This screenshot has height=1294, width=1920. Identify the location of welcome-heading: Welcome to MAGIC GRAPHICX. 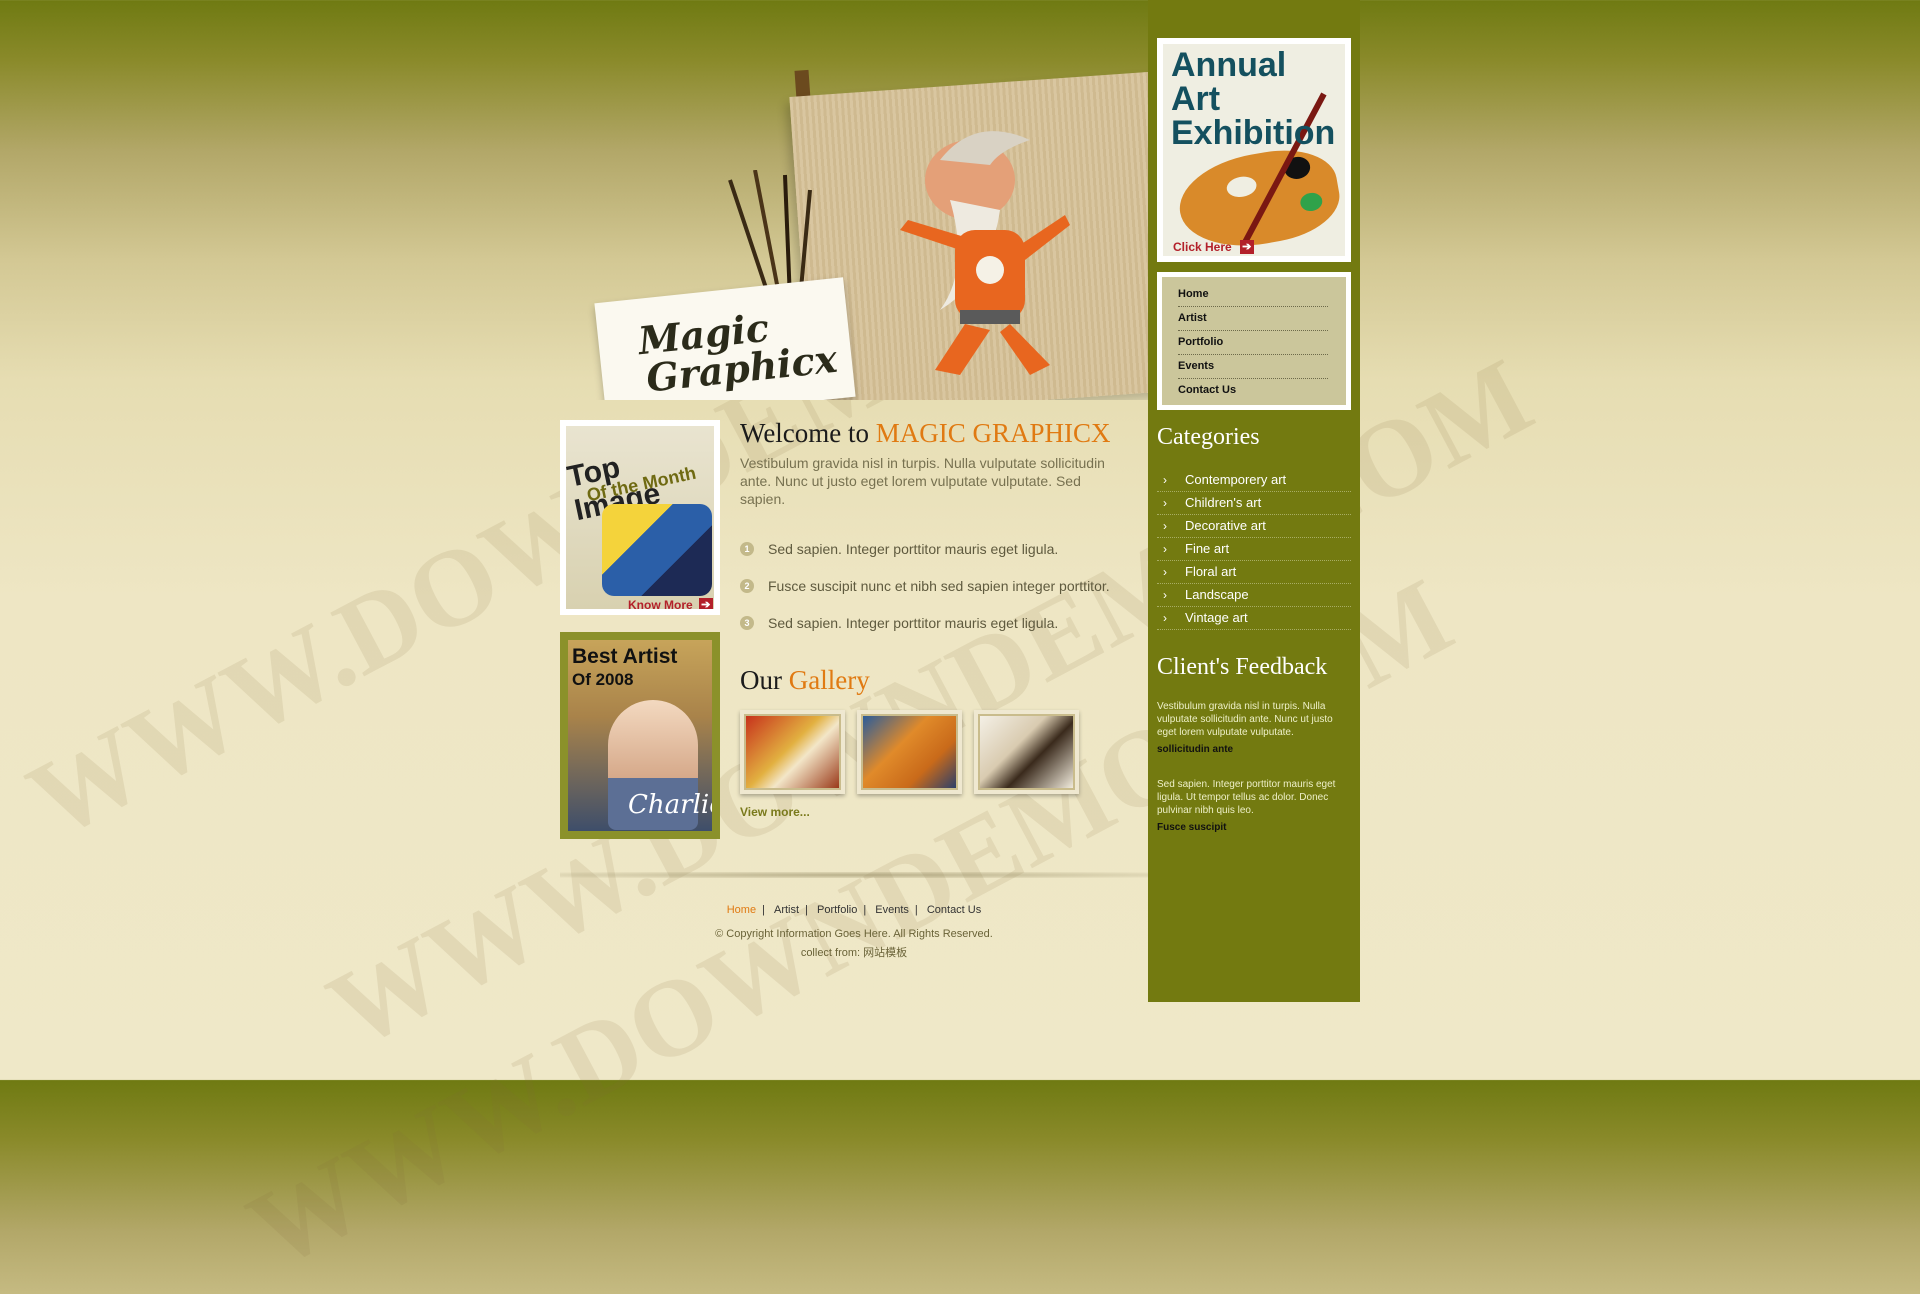
(925, 433).